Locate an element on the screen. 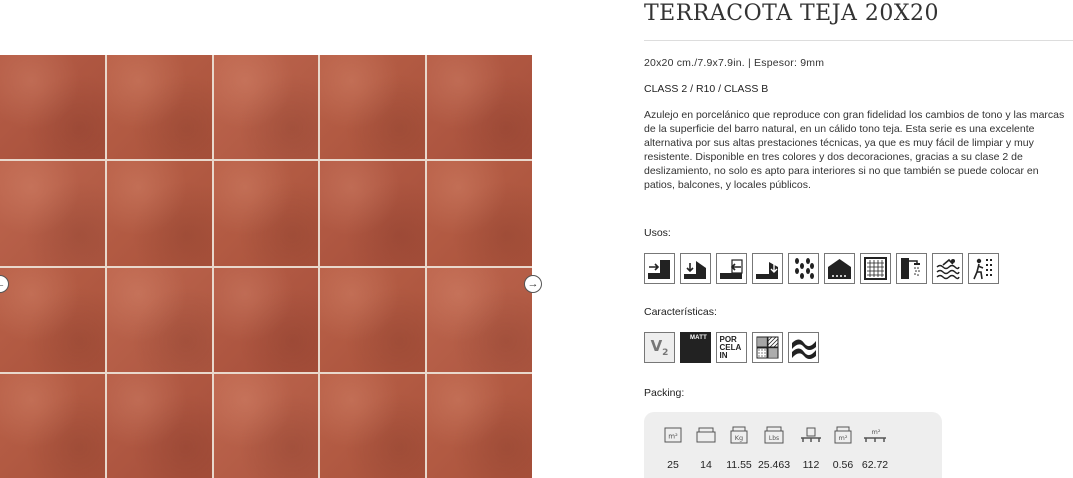 Image resolution: width=1073 pixels, height=478 pixels. product-class: CLASS 2 / R10 / CLASS B is located at coordinates (706, 89).